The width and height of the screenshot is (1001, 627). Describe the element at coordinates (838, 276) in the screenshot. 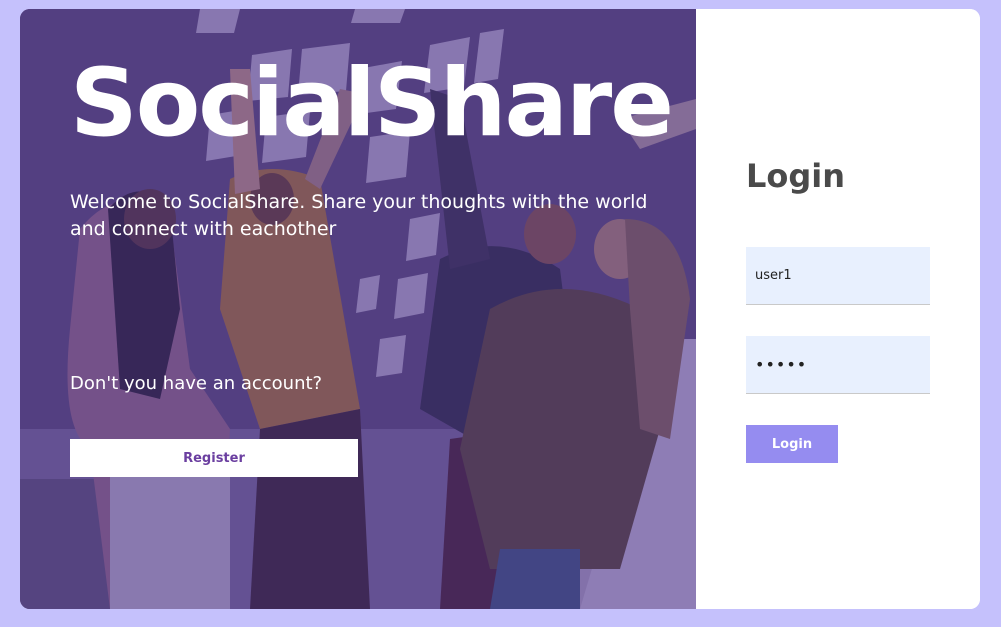

I see `username-input` at that location.